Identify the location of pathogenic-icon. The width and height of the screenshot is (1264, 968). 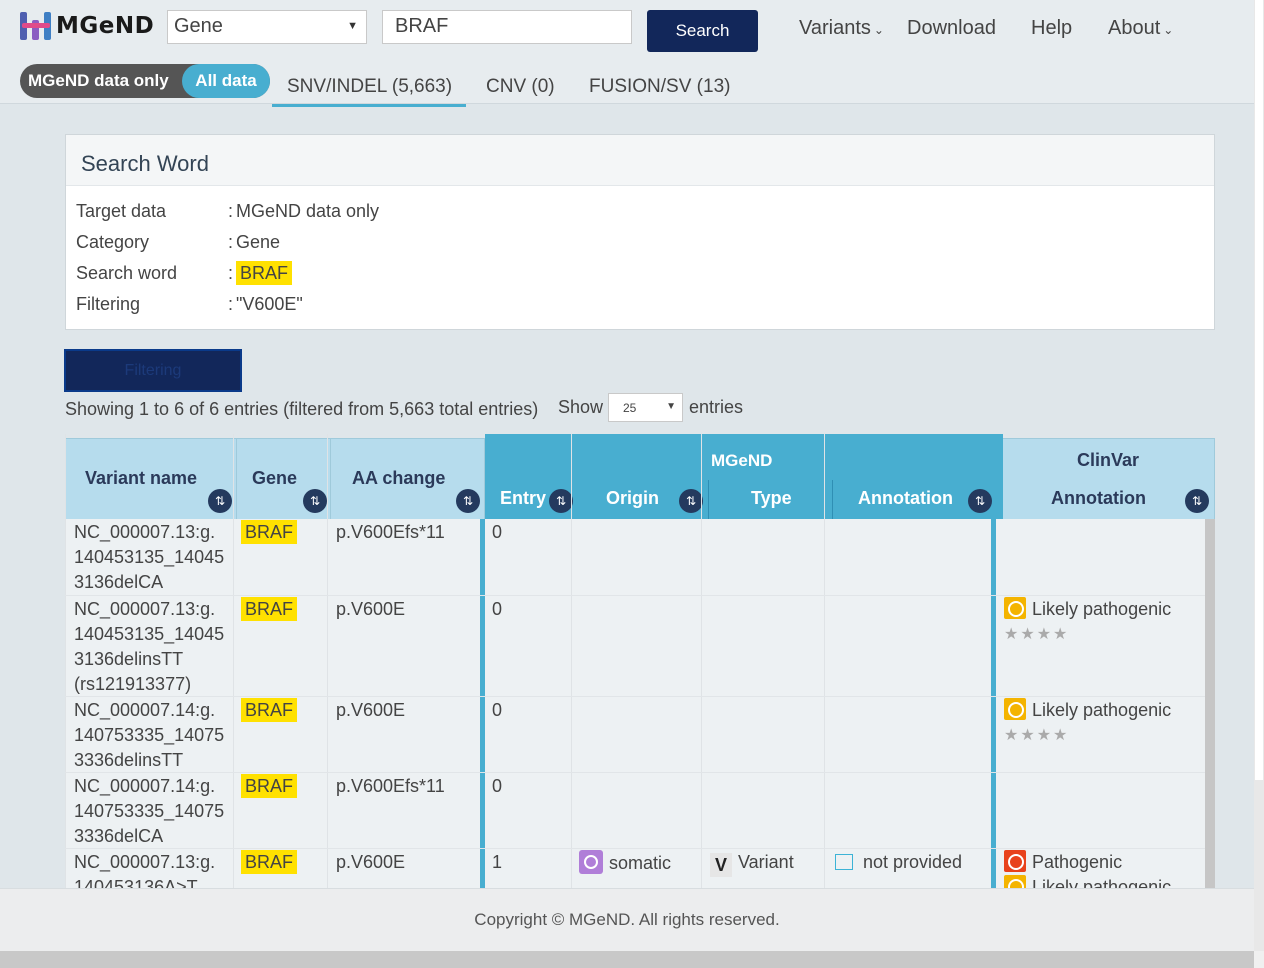
(1015, 861).